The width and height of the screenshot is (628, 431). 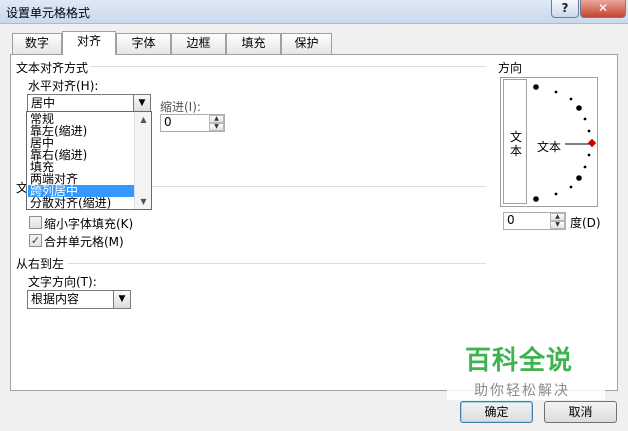 What do you see at coordinates (41, 263) in the screenshot?
I see `rtl-title: 从右到左` at bounding box center [41, 263].